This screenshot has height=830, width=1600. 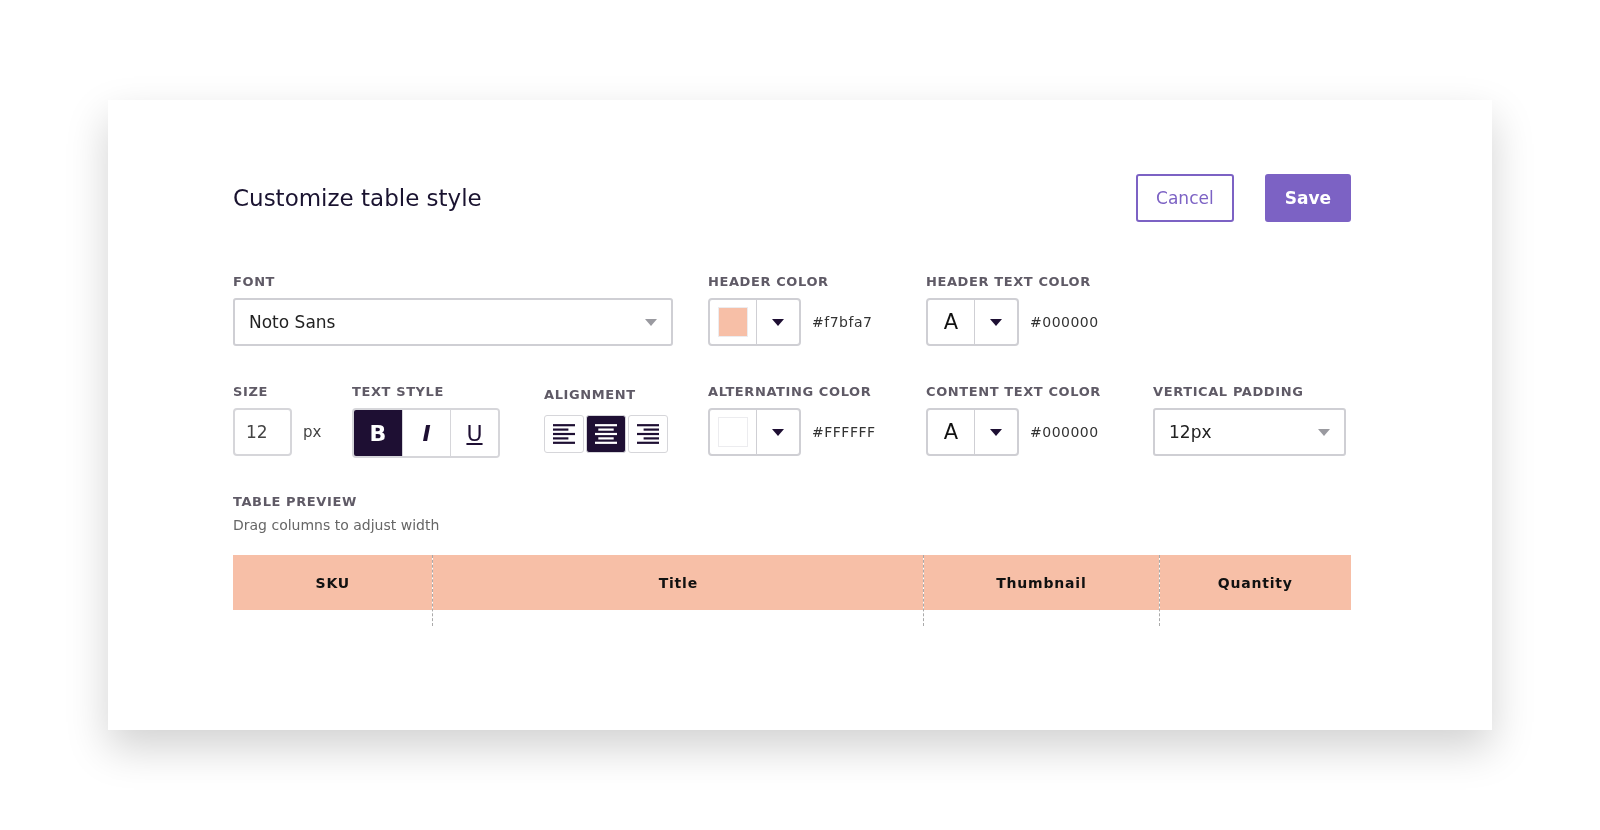 I want to click on align-right-icon, so click(x=648, y=434).